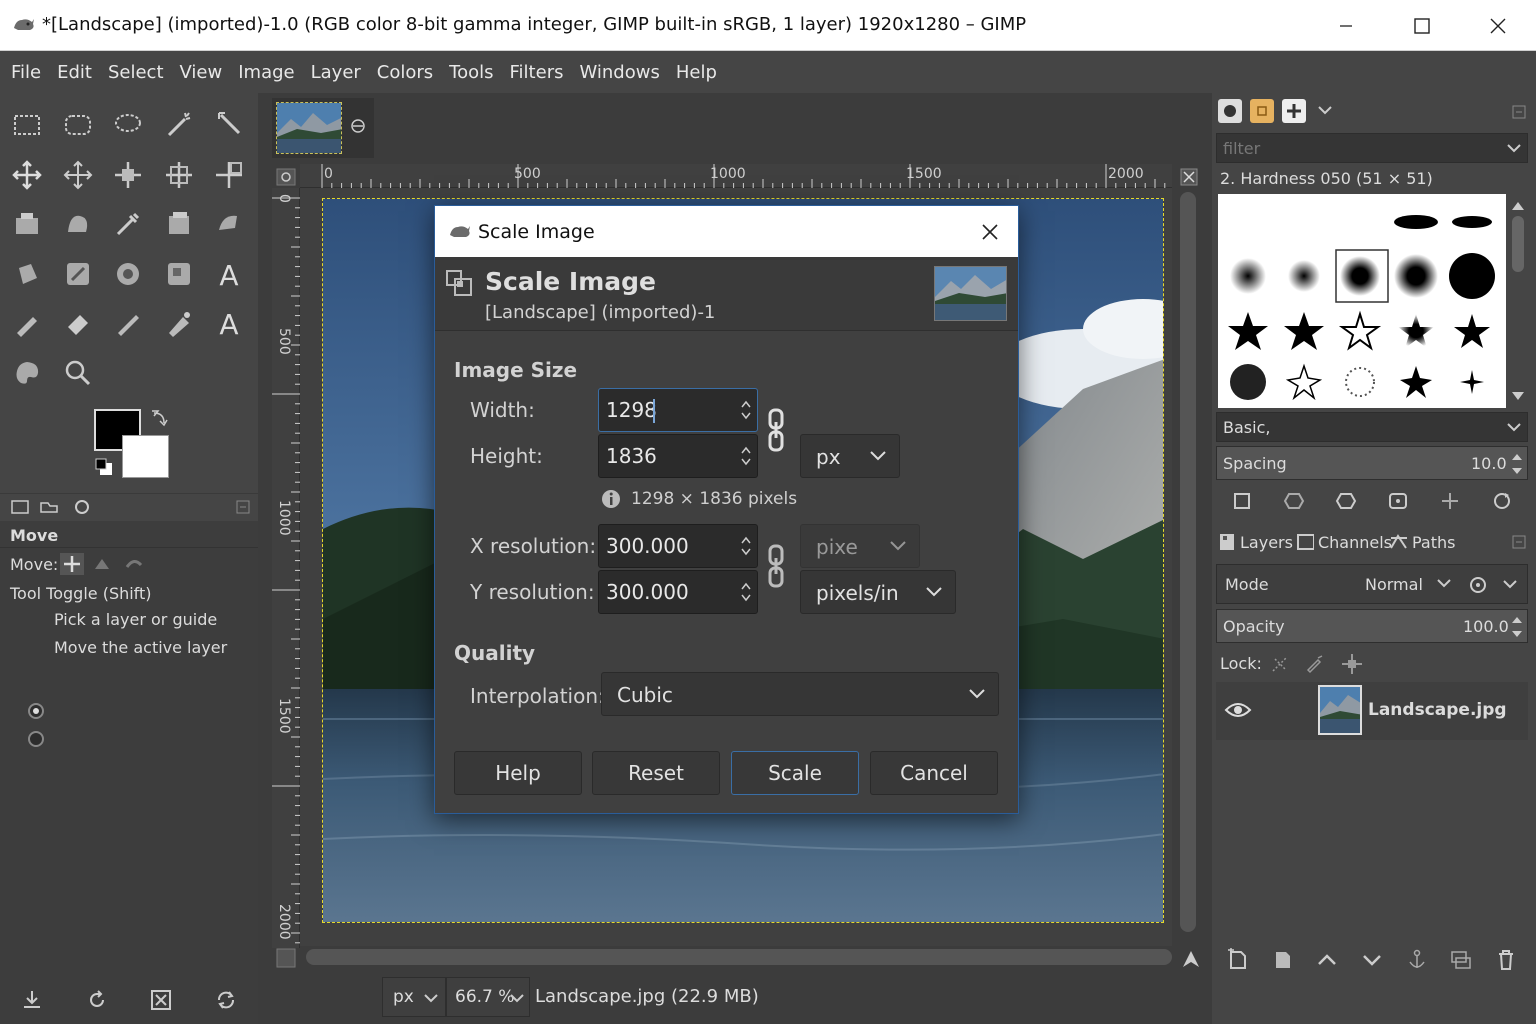 This screenshot has width=1536, height=1024. What do you see at coordinates (1352, 664) in the screenshot?
I see `lock-alpha-icon` at bounding box center [1352, 664].